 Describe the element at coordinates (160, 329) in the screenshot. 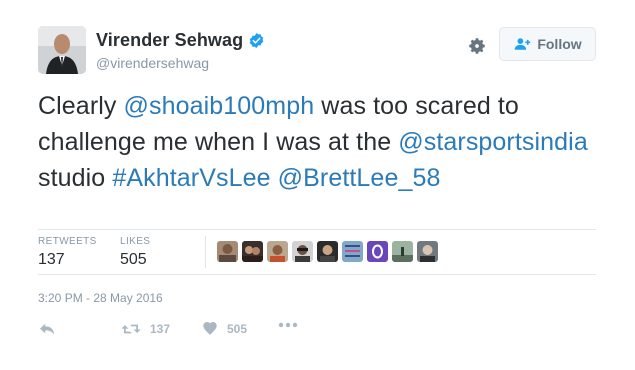

I see `retweet-count: 137` at that location.